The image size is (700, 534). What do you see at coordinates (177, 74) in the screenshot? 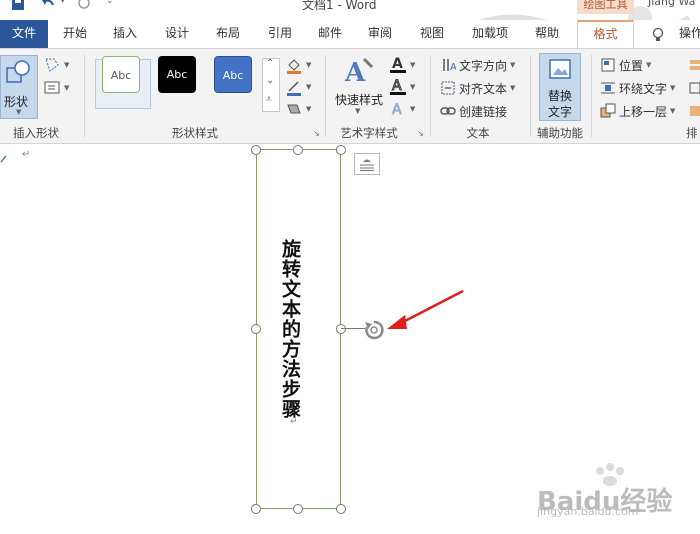
I see `shape-style-swatch-2: Abc` at bounding box center [177, 74].